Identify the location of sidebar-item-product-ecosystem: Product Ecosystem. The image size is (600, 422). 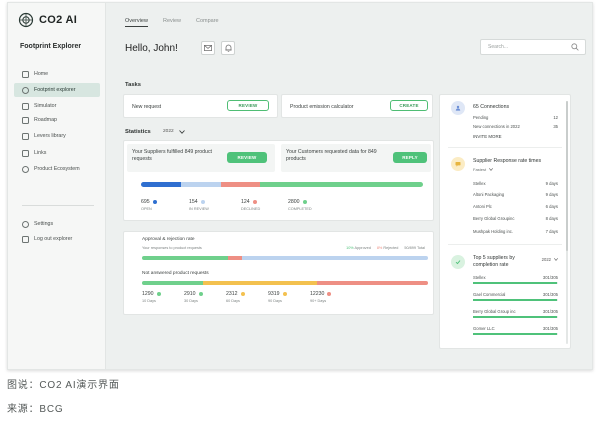
(57, 169).